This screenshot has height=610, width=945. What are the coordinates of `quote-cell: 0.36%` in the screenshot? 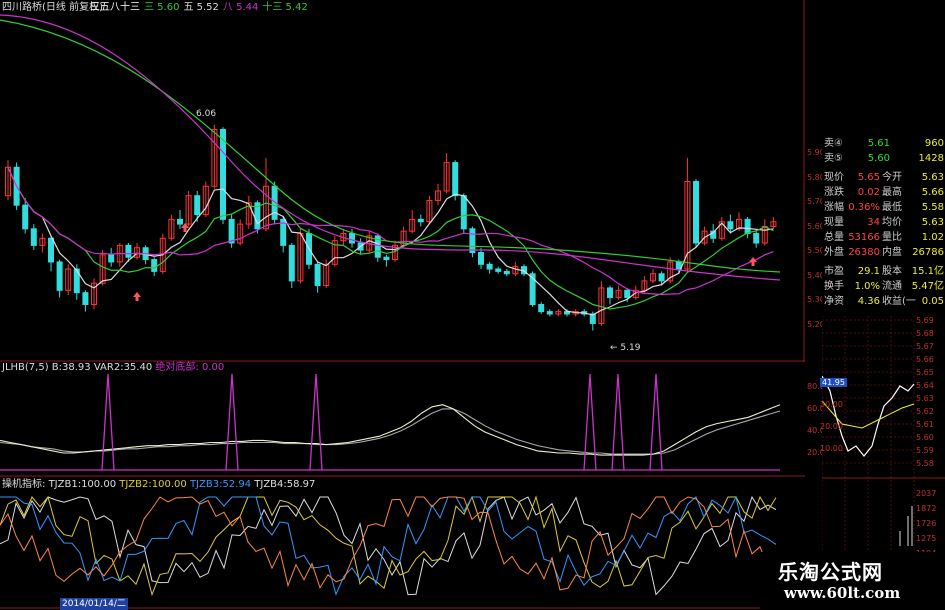 It's located at (864, 207).